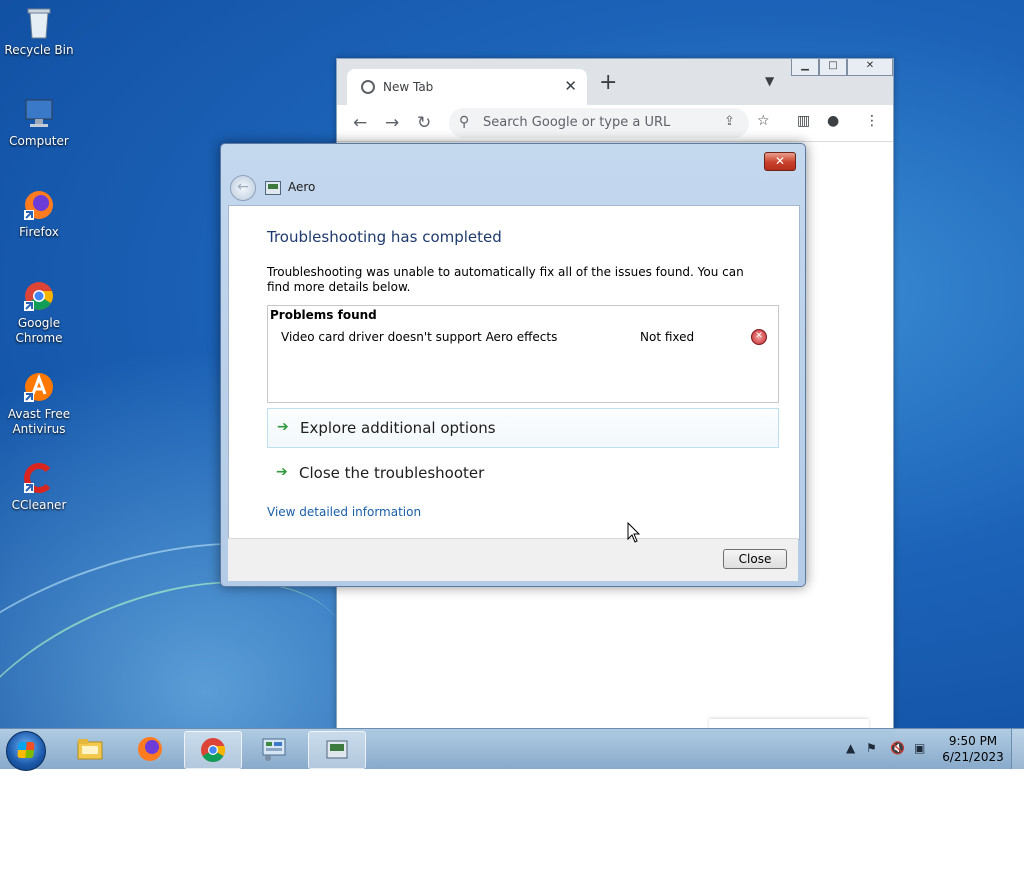 Image resolution: width=1024 pixels, height=896 pixels. What do you see at coordinates (39, 23) in the screenshot?
I see `recycle-bin-icon` at bounding box center [39, 23].